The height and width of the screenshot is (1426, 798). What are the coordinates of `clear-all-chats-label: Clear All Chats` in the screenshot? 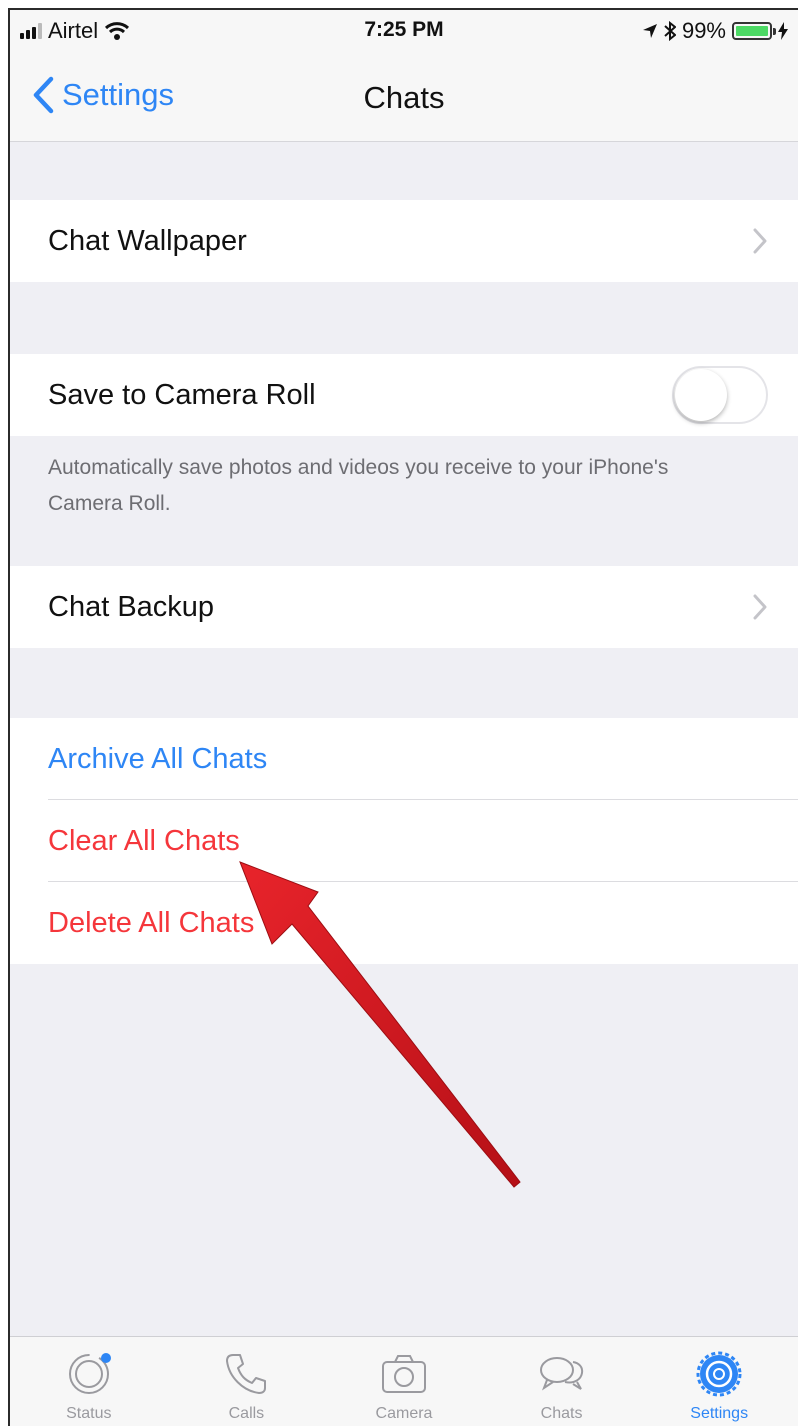 It's located at (144, 840).